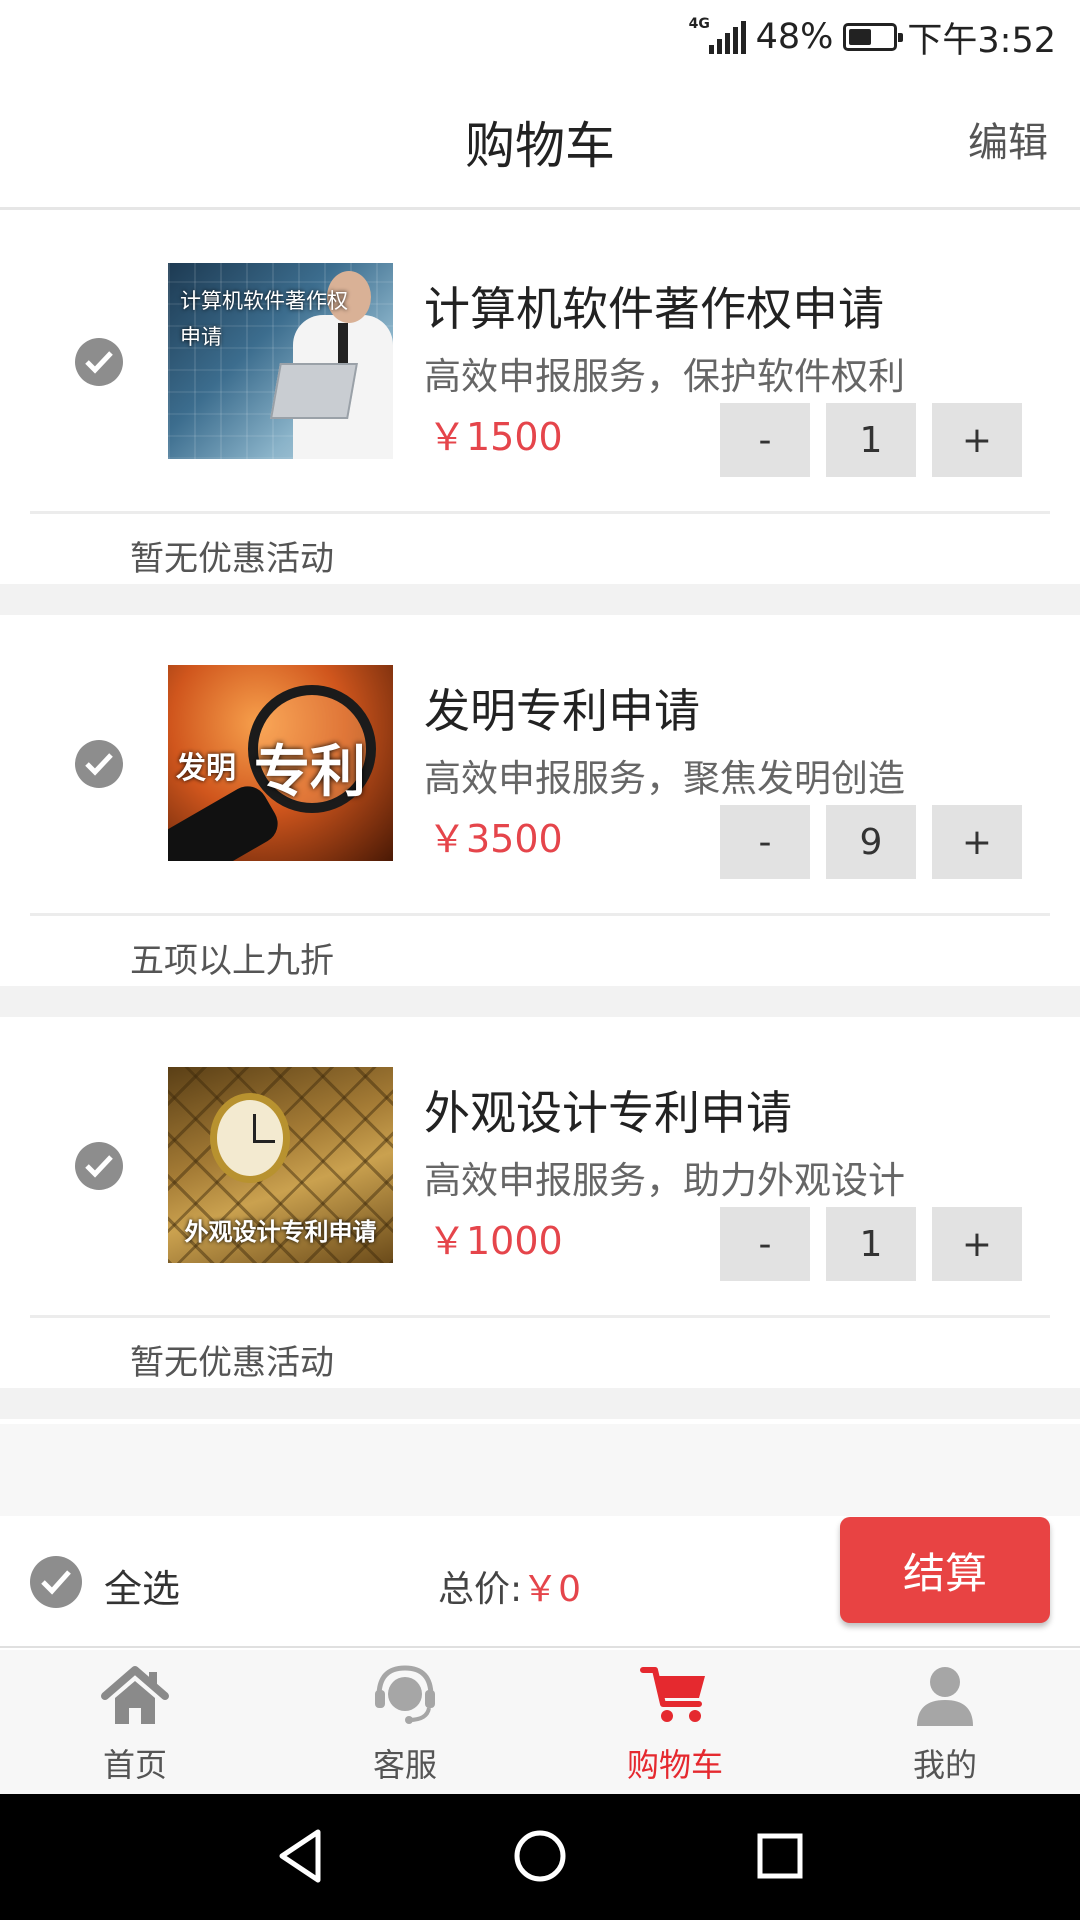 The image size is (1080, 1920). I want to click on item-name: 发明专利申请, so click(562, 708).